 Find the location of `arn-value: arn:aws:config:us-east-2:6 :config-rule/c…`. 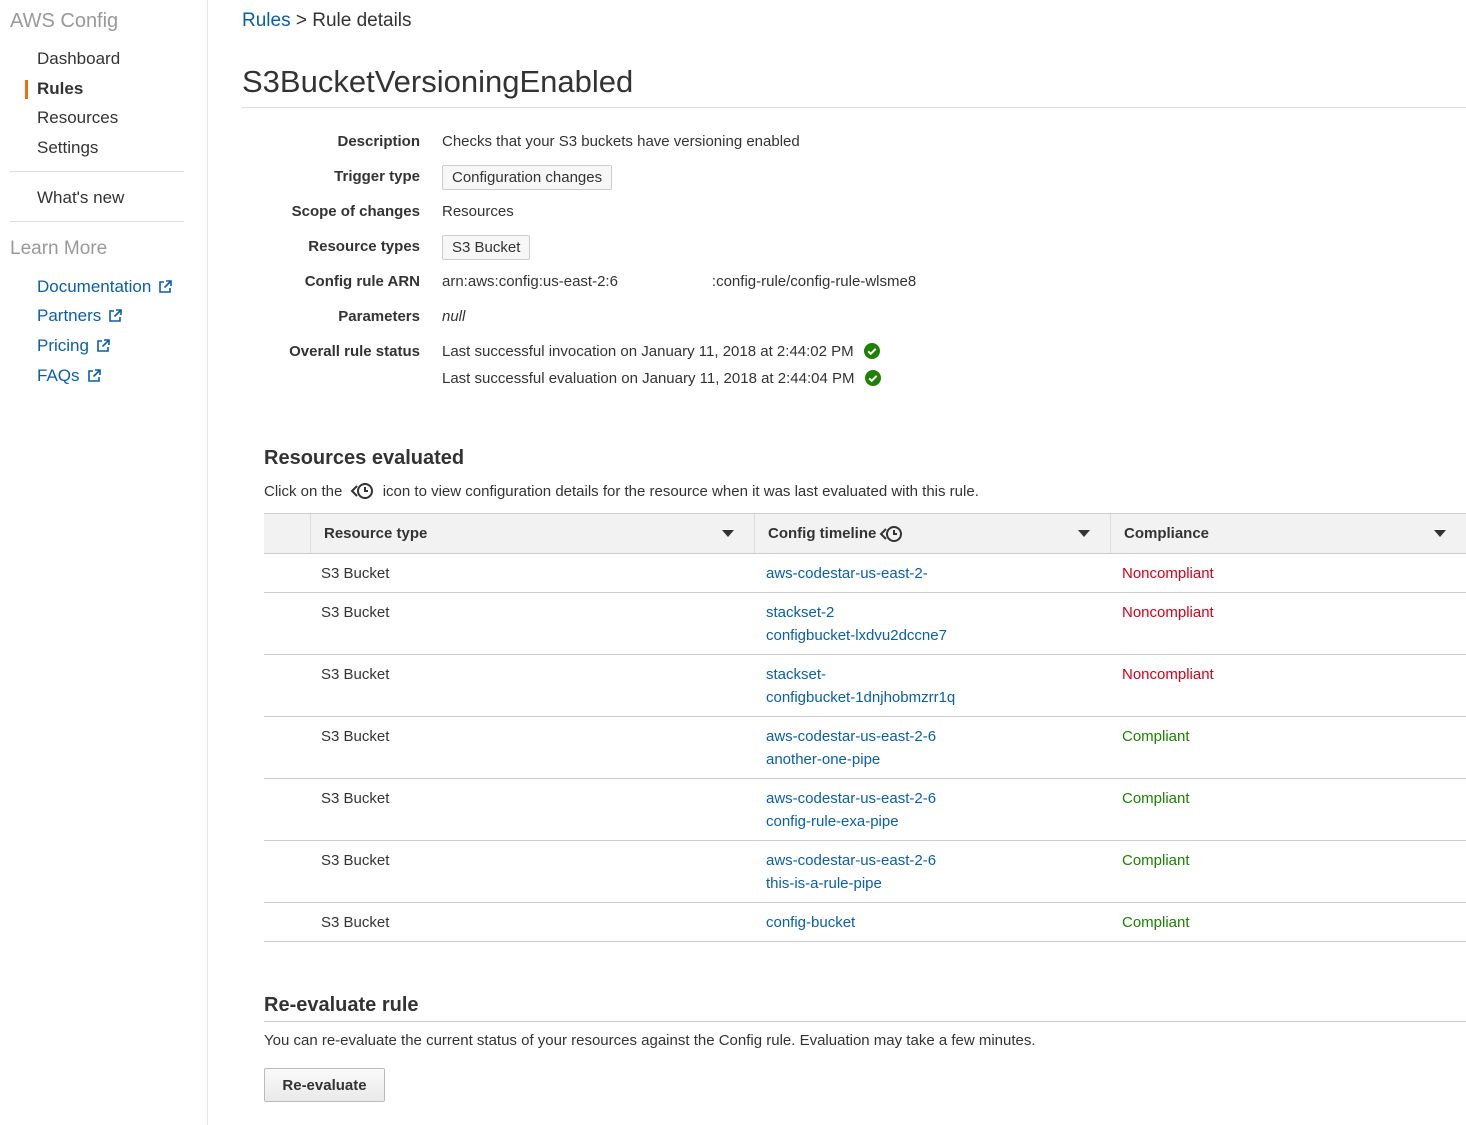

arn-value: arn:aws:config:us-east-2:6 :config-rule/c… is located at coordinates (679, 281).